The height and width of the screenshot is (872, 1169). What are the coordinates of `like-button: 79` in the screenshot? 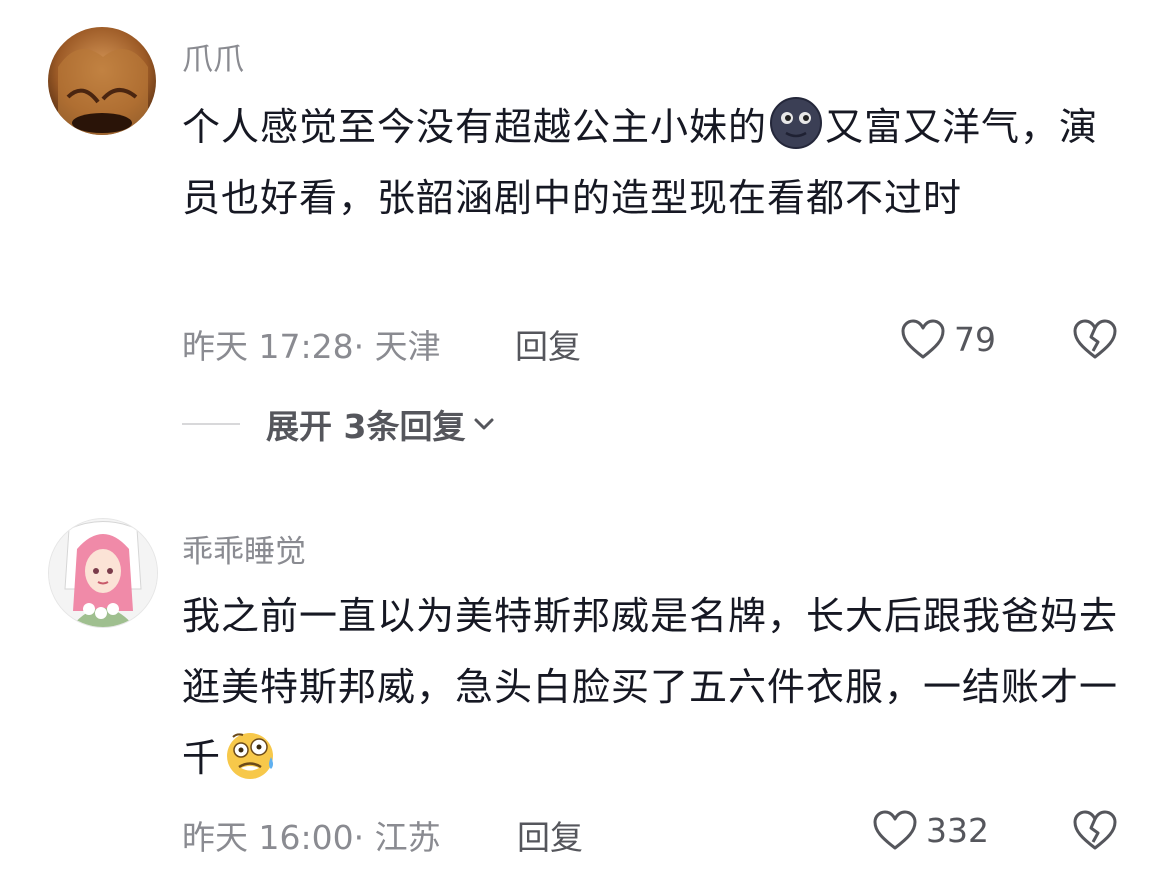 It's located at (948, 339).